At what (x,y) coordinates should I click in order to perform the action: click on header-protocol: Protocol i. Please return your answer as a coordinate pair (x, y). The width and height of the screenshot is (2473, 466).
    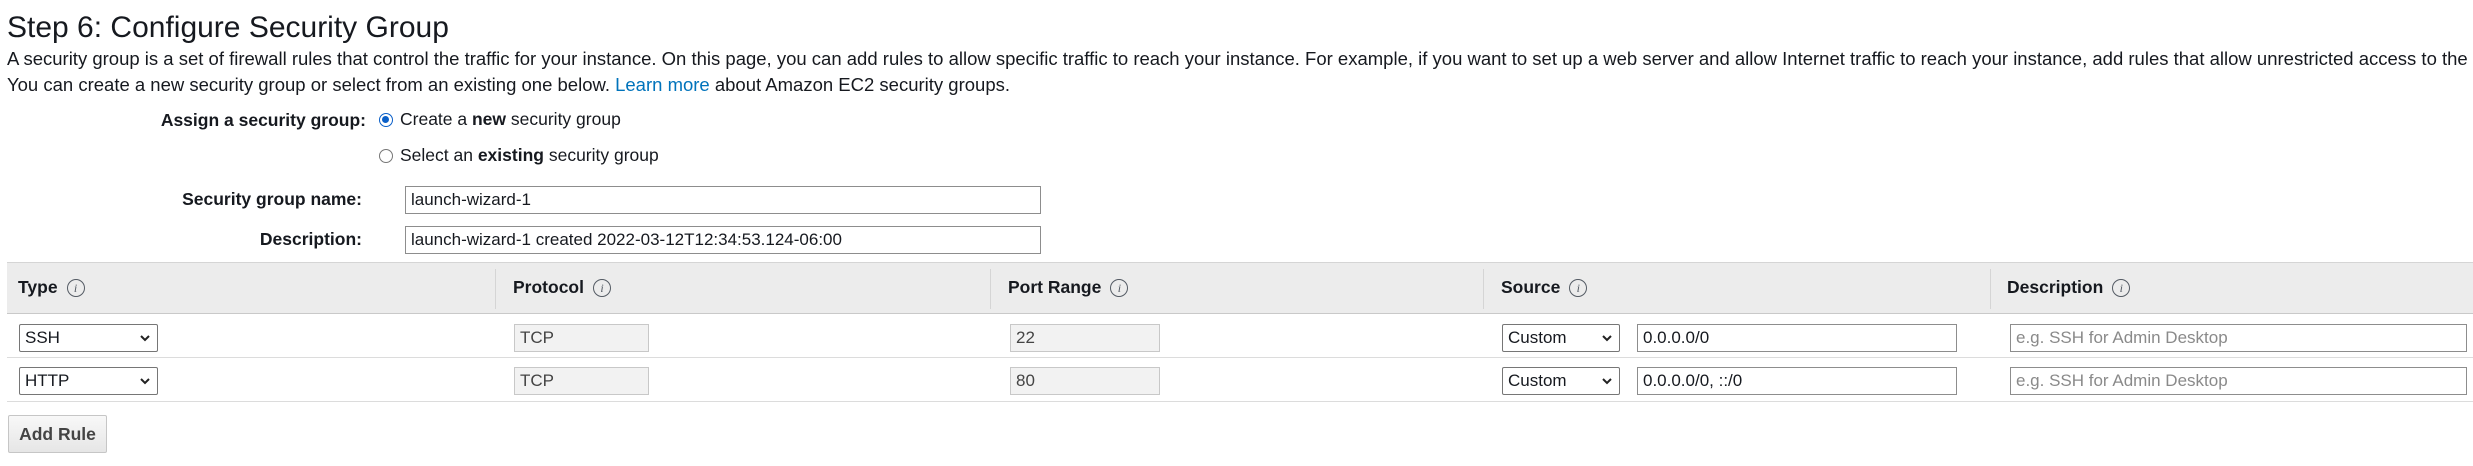
    Looking at the image, I should click on (562, 287).